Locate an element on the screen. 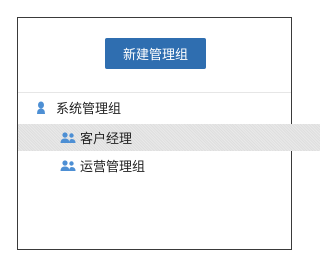  tree-node-root: 系统管理组 is located at coordinates (163, 107).